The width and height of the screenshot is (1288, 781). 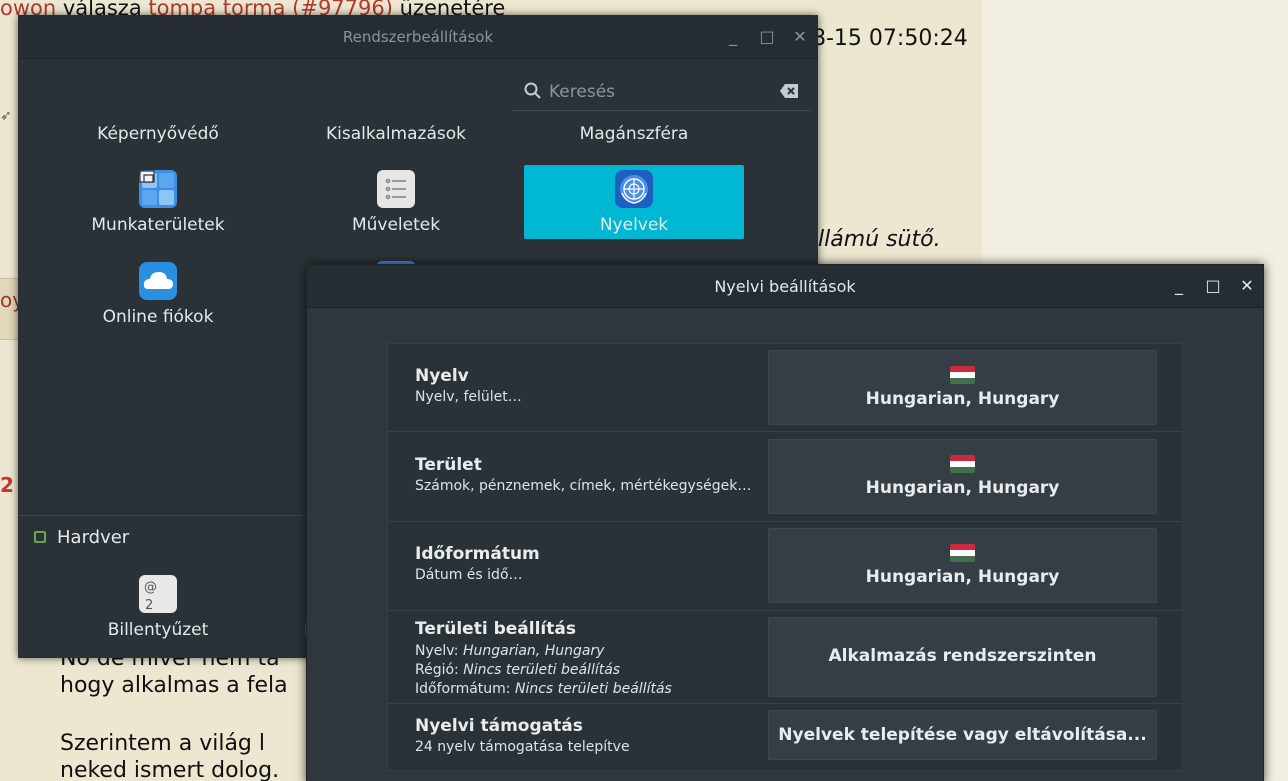 I want to click on region-select-button: Hungarian, Hungary, so click(x=962, y=476).